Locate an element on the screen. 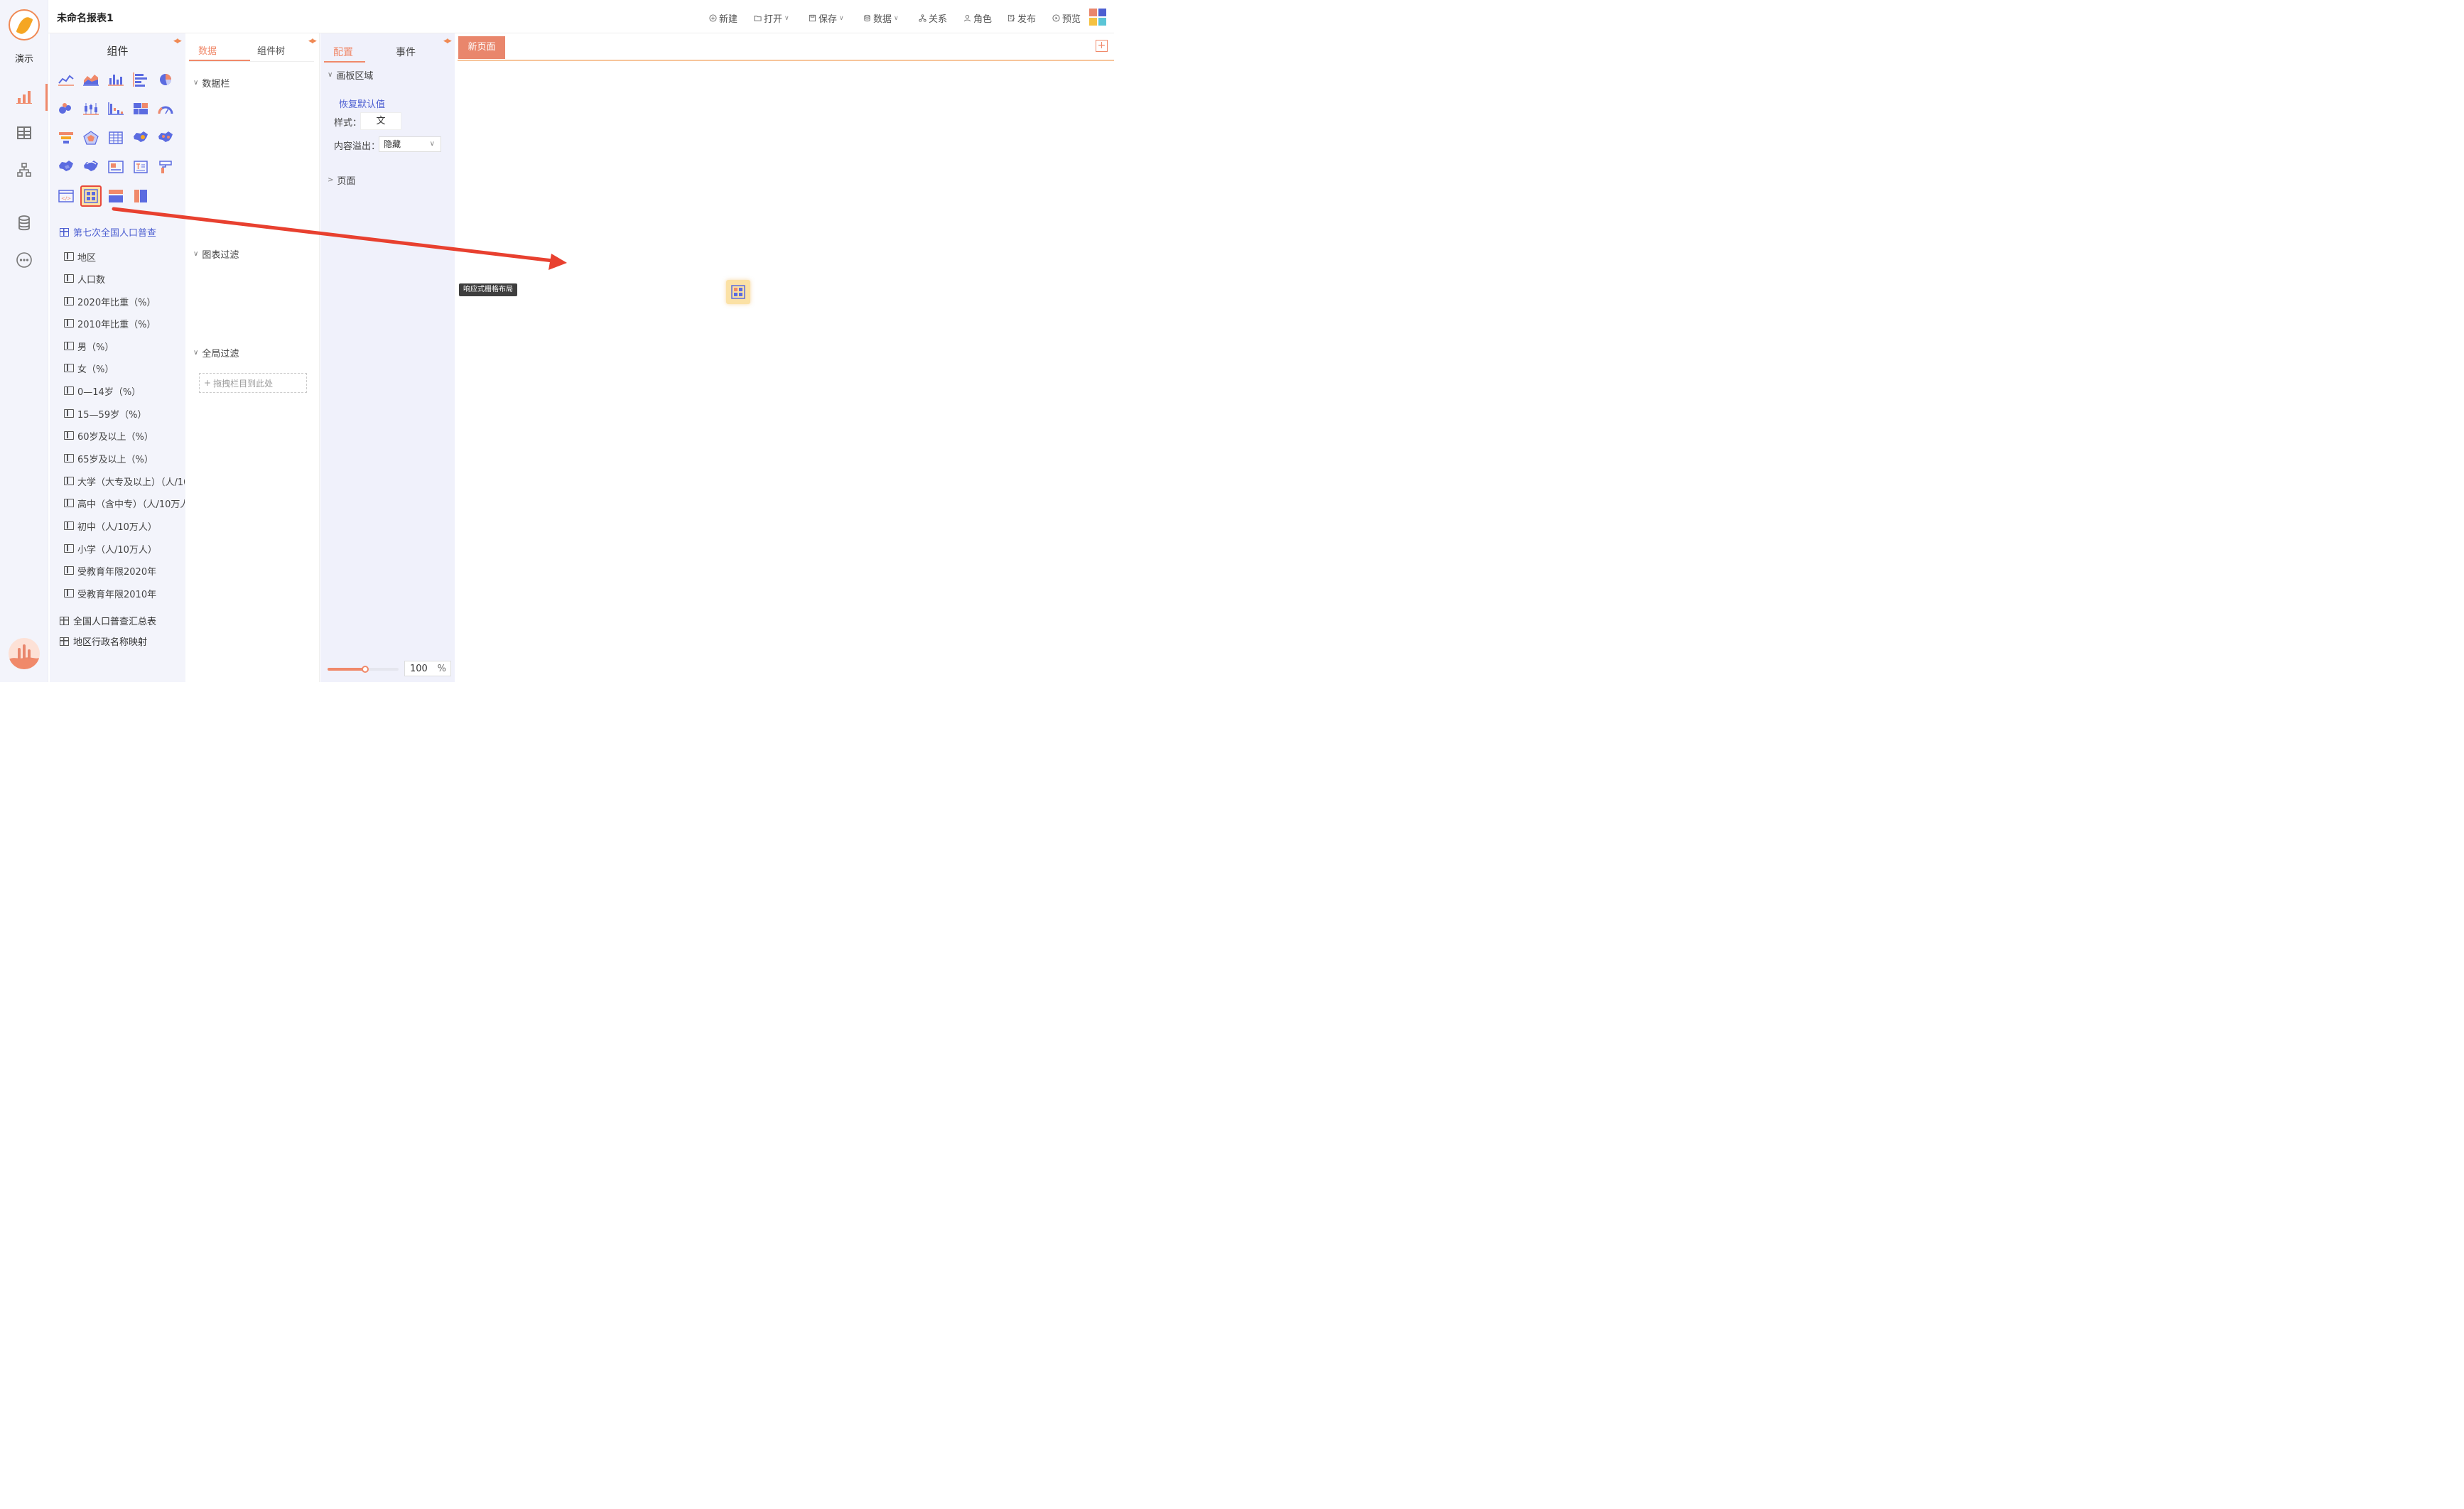  area-chart-icon is located at coordinates (91, 80).